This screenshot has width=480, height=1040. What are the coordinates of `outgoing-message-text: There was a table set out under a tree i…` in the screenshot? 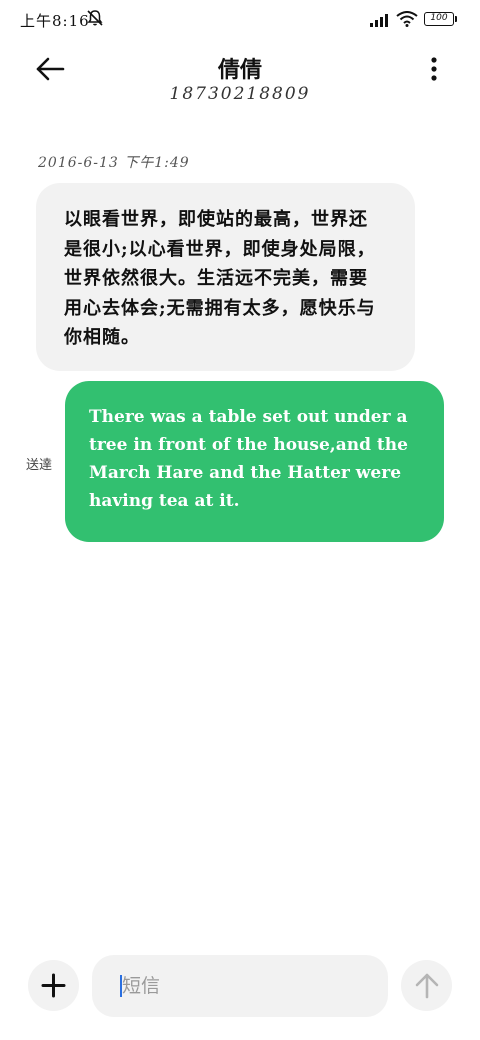 It's located at (248, 459).